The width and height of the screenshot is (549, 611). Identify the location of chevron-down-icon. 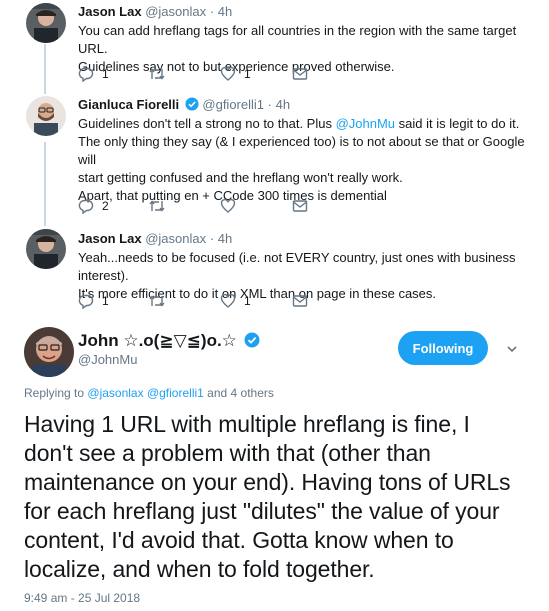
(512, 349).